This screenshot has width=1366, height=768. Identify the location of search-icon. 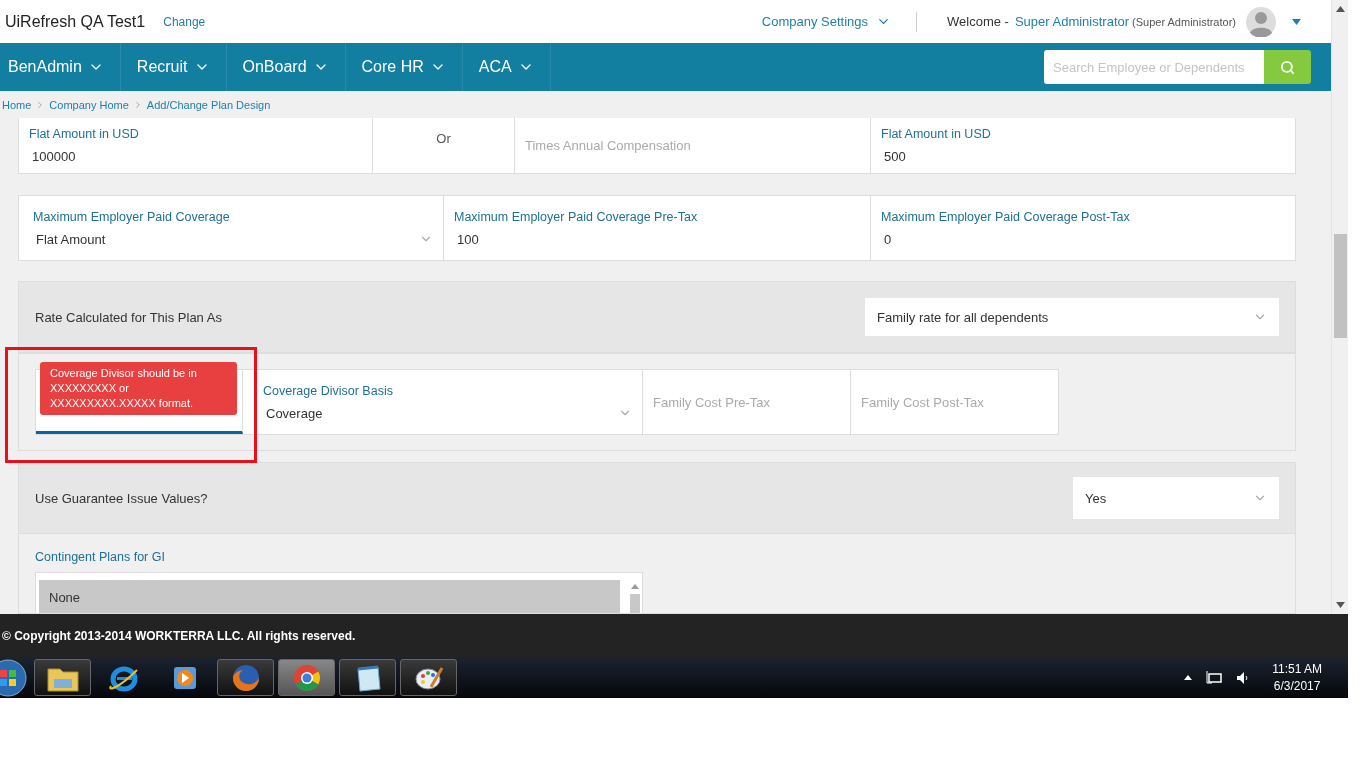
(1287, 67).